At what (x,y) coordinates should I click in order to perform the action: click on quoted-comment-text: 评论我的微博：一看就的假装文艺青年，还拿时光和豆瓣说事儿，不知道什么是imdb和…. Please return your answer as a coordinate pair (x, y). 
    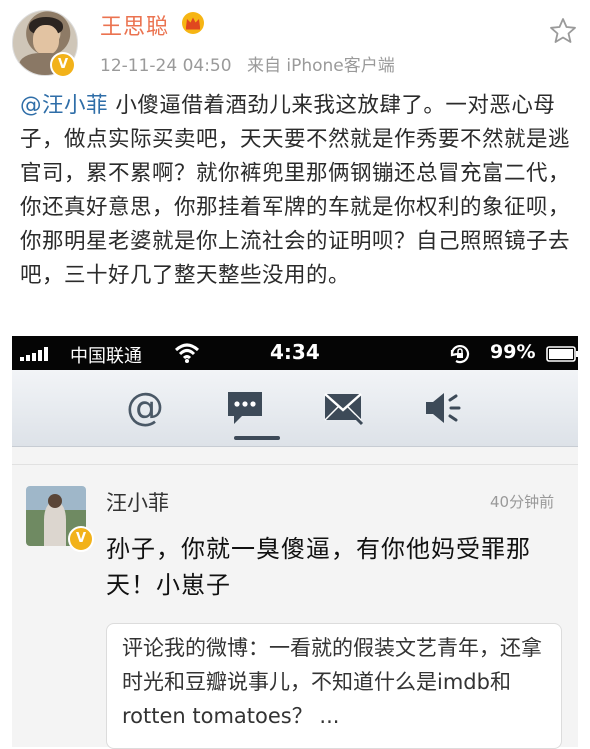
    Looking at the image, I should click on (332, 682).